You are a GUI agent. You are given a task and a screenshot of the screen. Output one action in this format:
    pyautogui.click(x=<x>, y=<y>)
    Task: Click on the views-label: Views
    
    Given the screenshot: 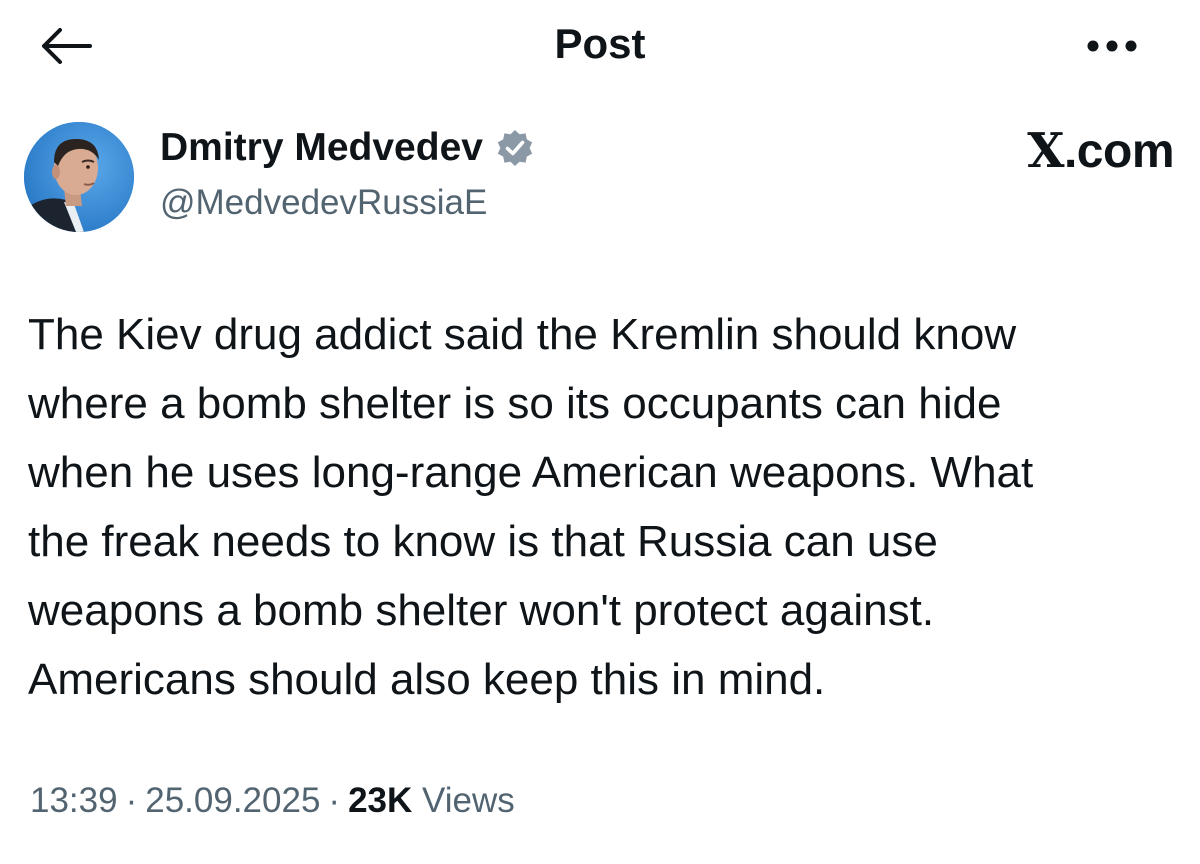 What is the action you would take?
    pyautogui.click(x=468, y=800)
    